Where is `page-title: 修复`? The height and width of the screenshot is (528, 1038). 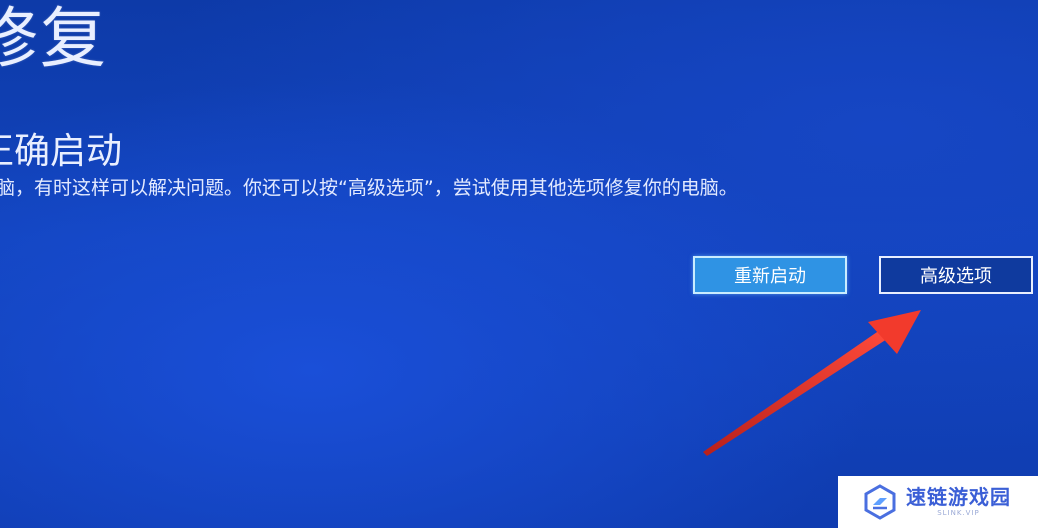
page-title: 修复 is located at coordinates (54, 38).